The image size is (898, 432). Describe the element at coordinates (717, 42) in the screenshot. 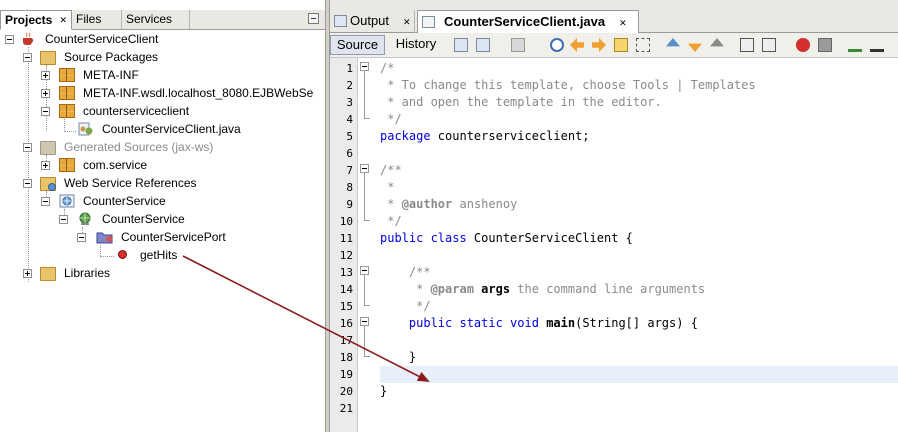

I see `toggle-bookmark-icon` at that location.